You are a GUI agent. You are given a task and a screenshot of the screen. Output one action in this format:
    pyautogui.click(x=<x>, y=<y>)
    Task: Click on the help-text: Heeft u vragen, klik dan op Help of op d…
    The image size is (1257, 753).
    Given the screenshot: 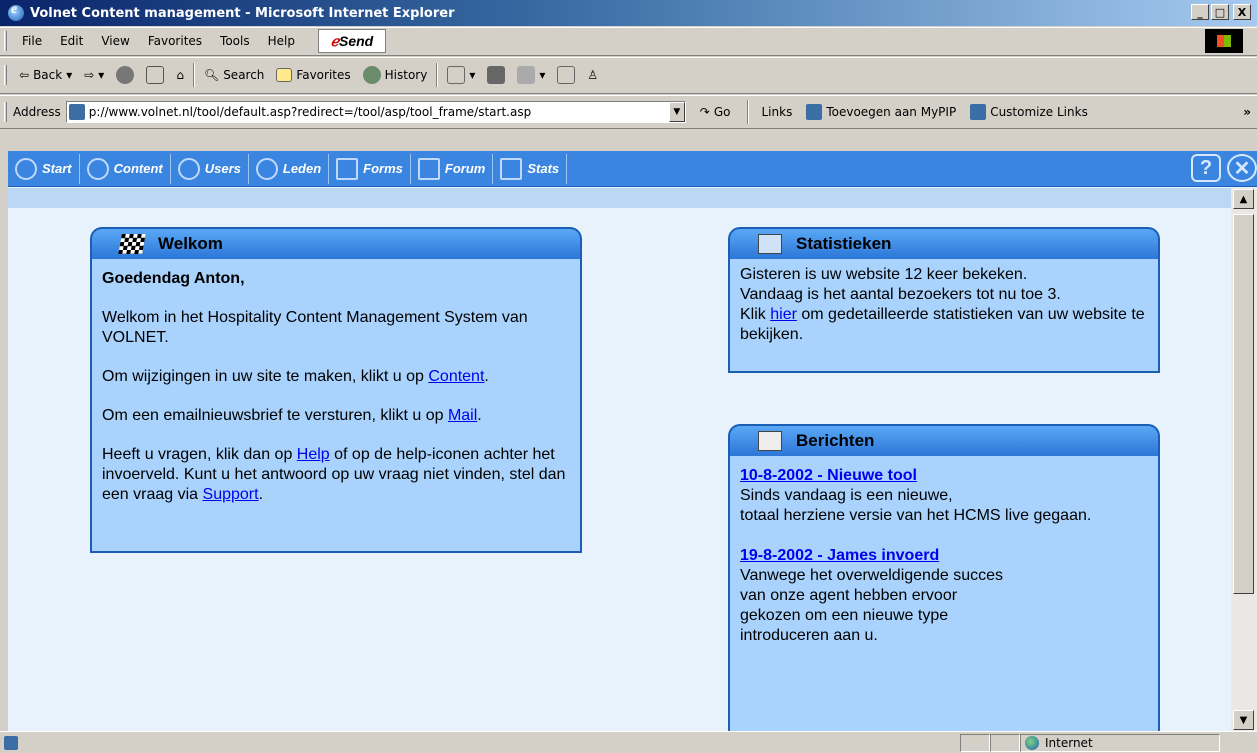 What is the action you would take?
    pyautogui.click(x=334, y=474)
    